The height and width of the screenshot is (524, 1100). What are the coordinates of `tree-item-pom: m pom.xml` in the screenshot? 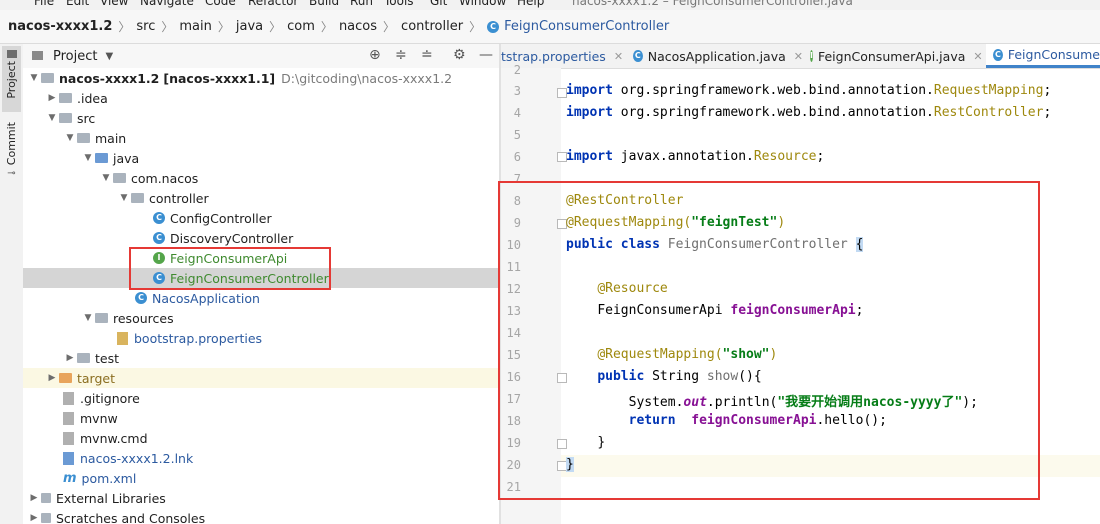 It's located at (261, 478).